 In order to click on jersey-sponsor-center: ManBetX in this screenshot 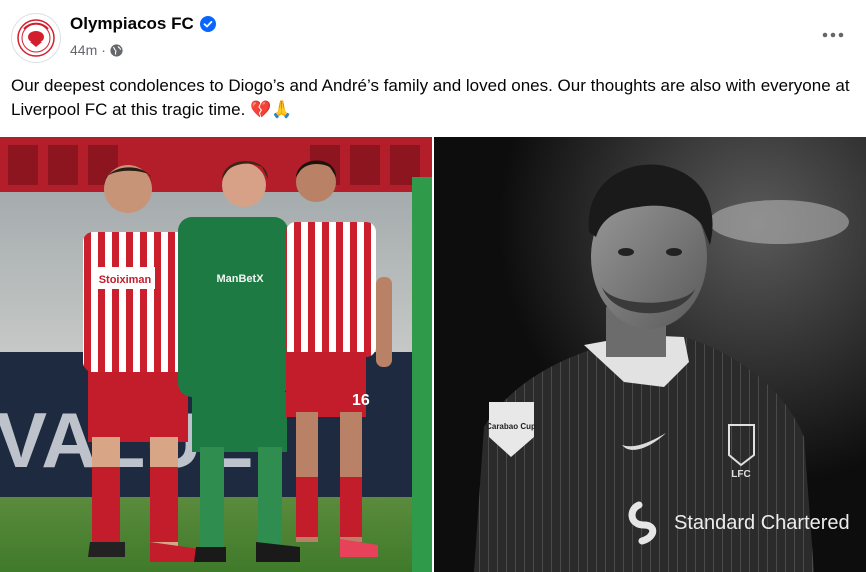, I will do `click(240, 279)`.